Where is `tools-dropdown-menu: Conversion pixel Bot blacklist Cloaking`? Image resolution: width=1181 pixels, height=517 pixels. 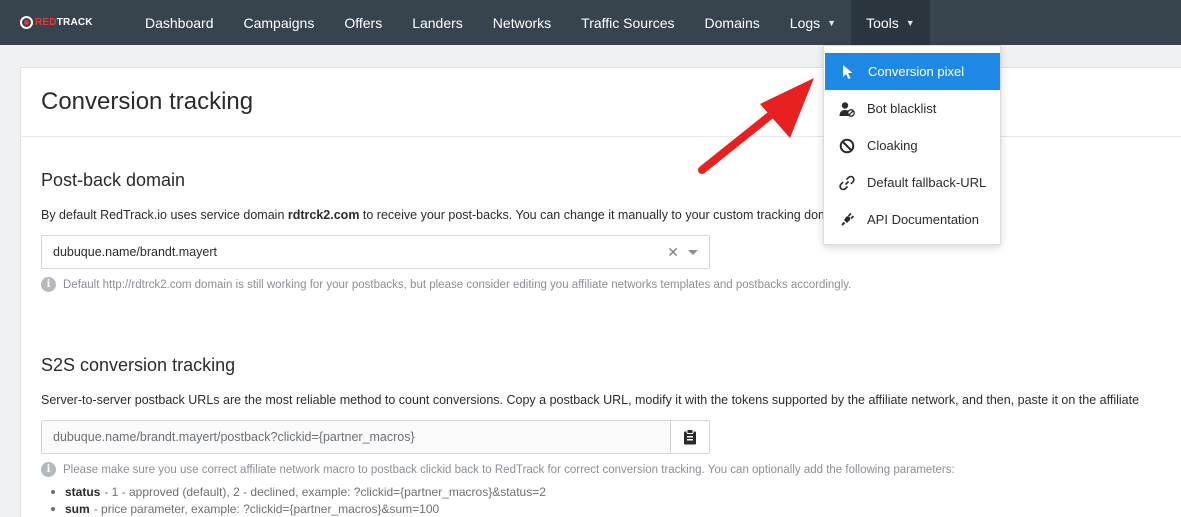
tools-dropdown-menu: Conversion pixel Bot blacklist Cloaking is located at coordinates (912, 145).